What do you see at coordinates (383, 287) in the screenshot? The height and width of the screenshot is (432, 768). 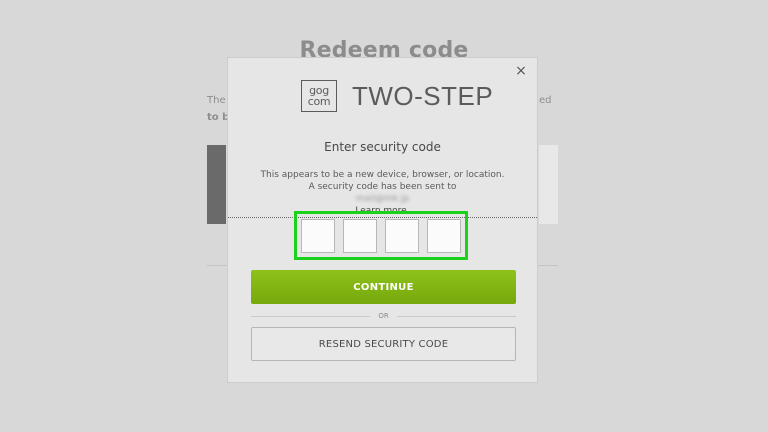 I see `continue-button: CONTINUE` at bounding box center [383, 287].